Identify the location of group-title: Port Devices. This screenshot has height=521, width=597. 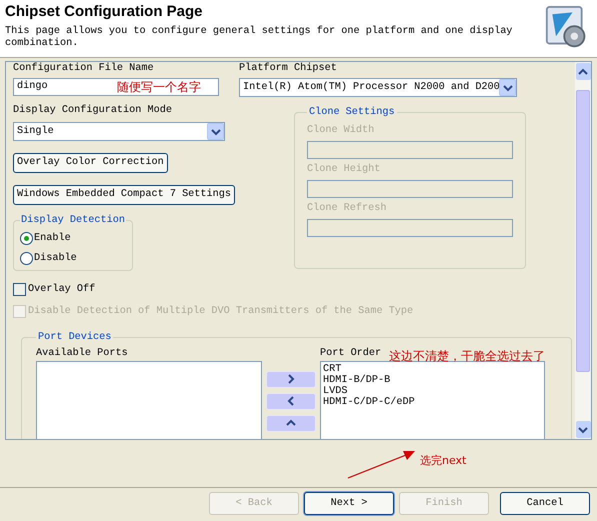
(74, 337).